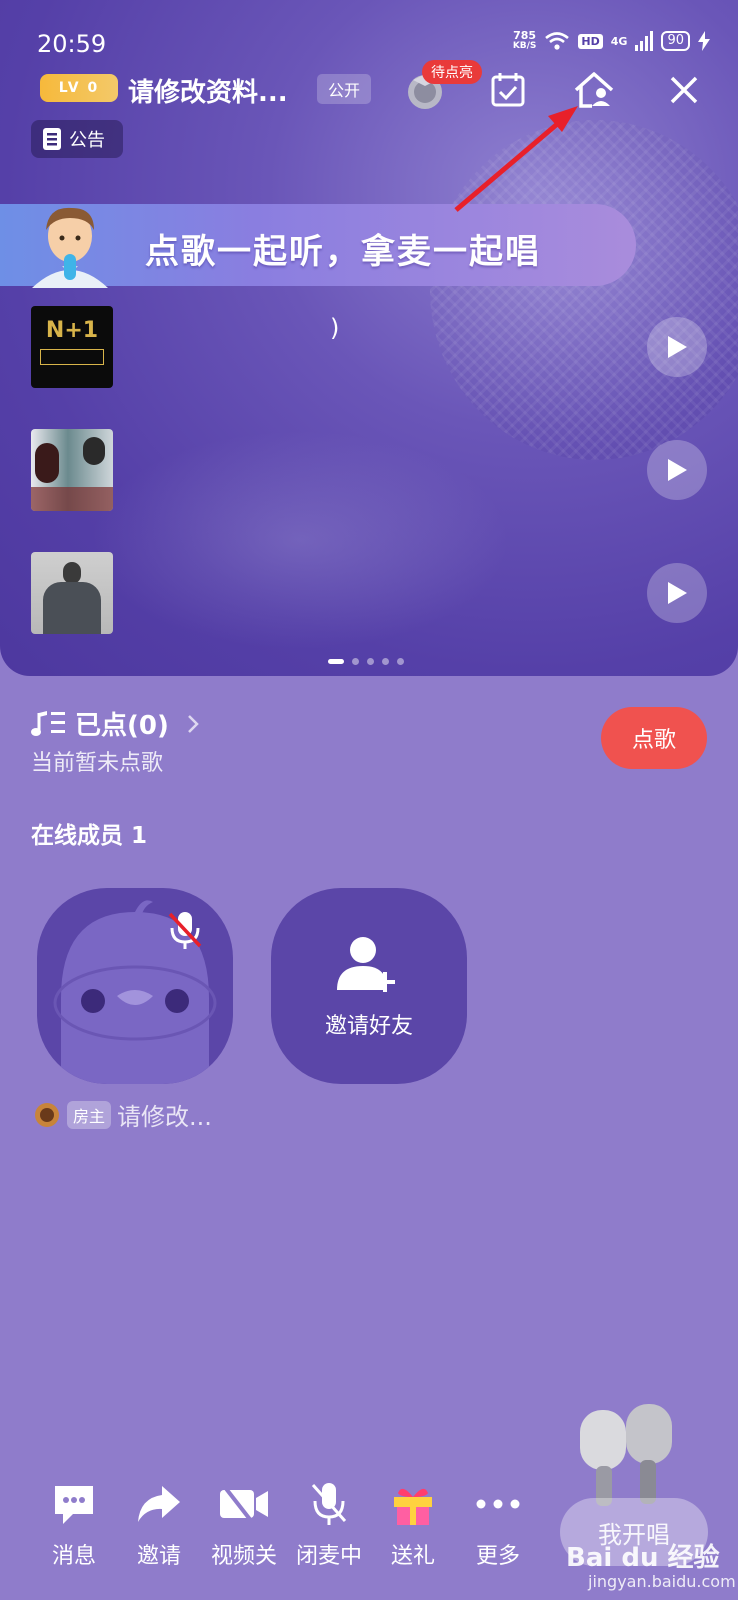 The image size is (738, 1600). I want to click on annotation-arrow, so click(516, 159).